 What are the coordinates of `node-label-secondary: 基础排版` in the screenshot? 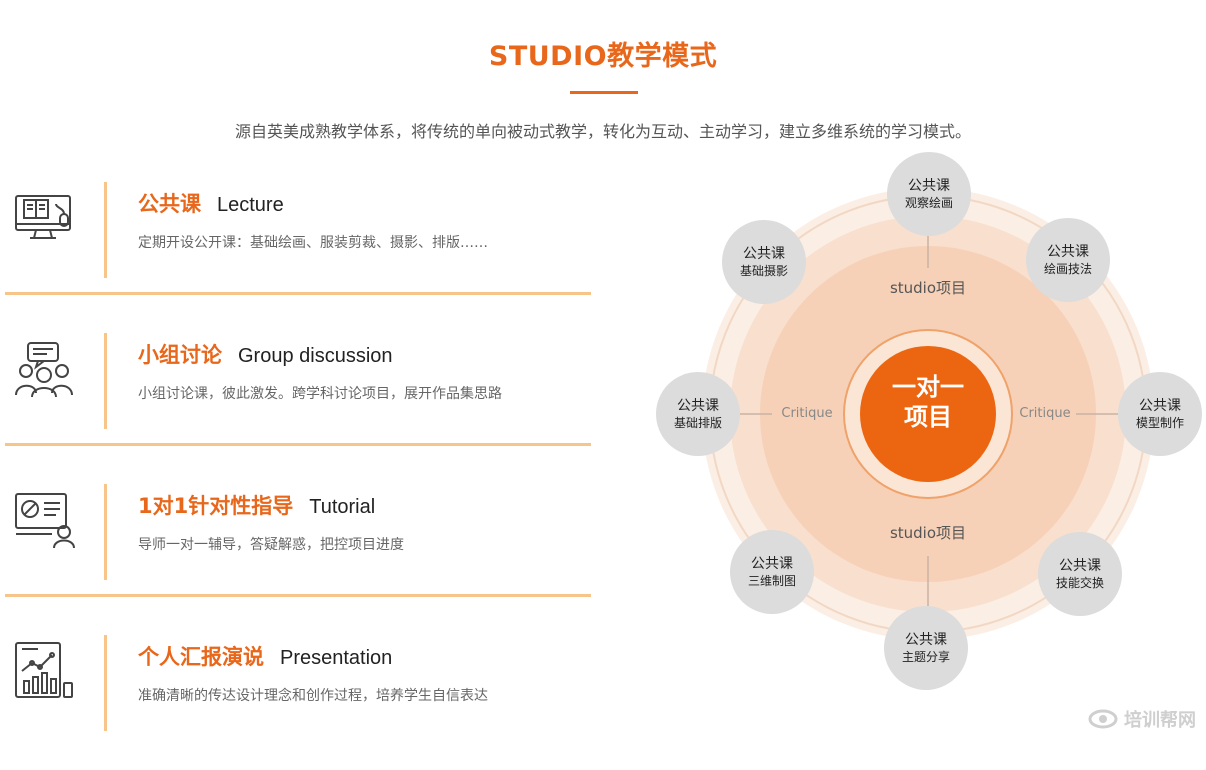 It's located at (697, 423).